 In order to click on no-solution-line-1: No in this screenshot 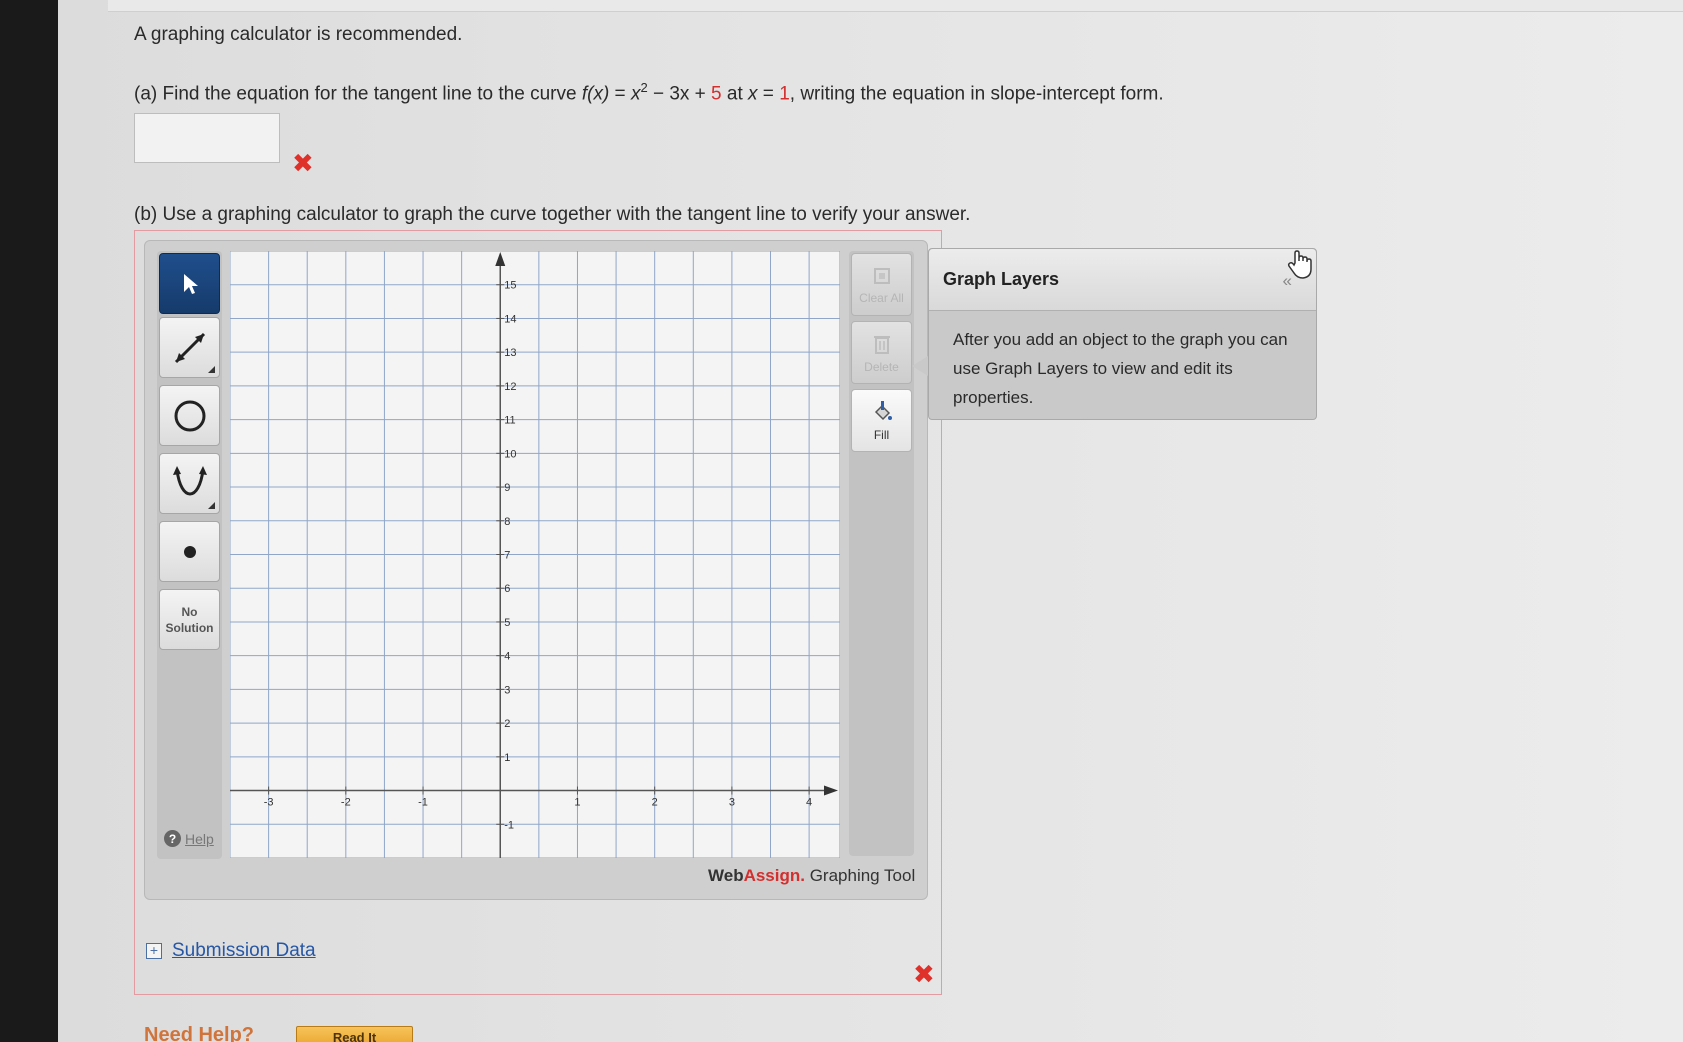, I will do `click(189, 611)`.